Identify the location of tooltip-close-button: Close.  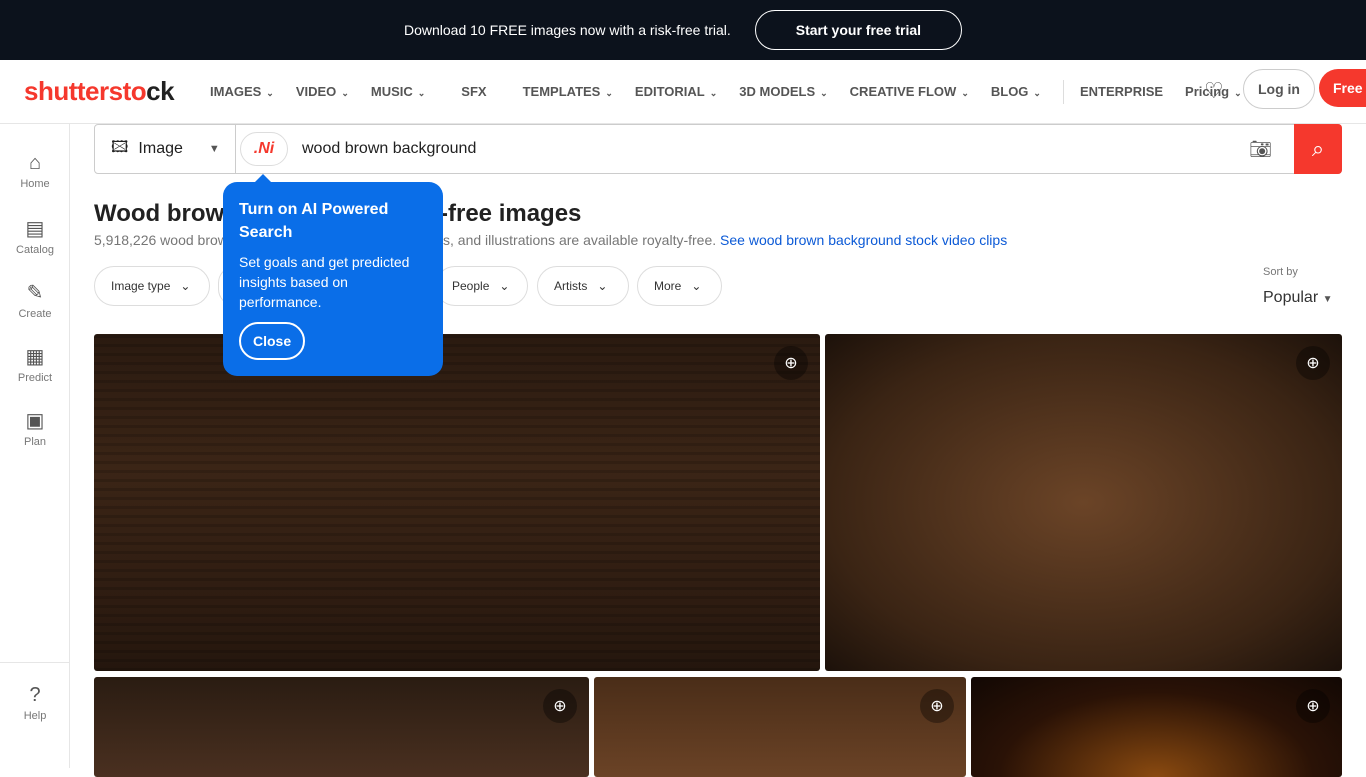
(272, 341).